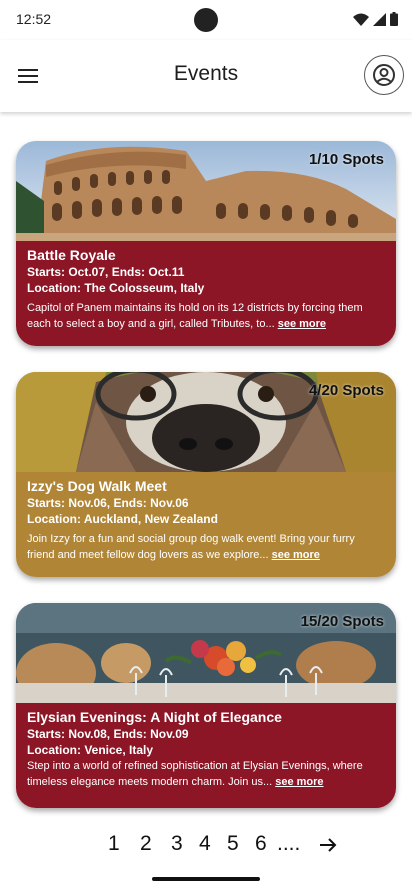 The width and height of the screenshot is (412, 892). Describe the element at coordinates (71, 255) in the screenshot. I see `event-title: Battle Royale` at that location.